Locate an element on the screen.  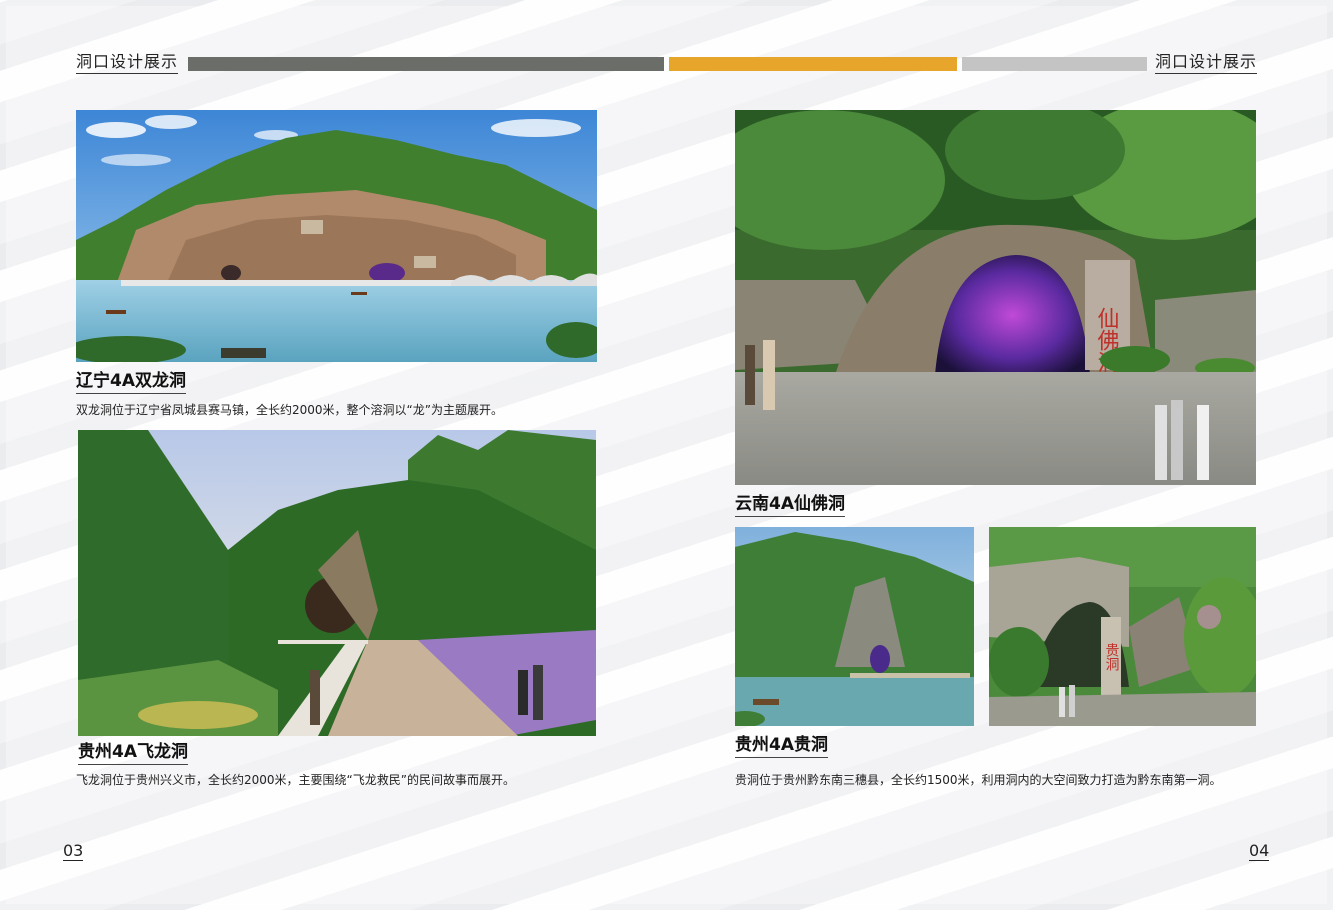
caption-title-guizhou-feilong: 贵州4A飞龙洞 is located at coordinates (133, 753).